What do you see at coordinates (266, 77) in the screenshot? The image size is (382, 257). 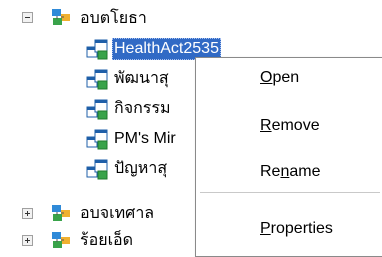 I see `menu-mnemonic: O` at bounding box center [266, 77].